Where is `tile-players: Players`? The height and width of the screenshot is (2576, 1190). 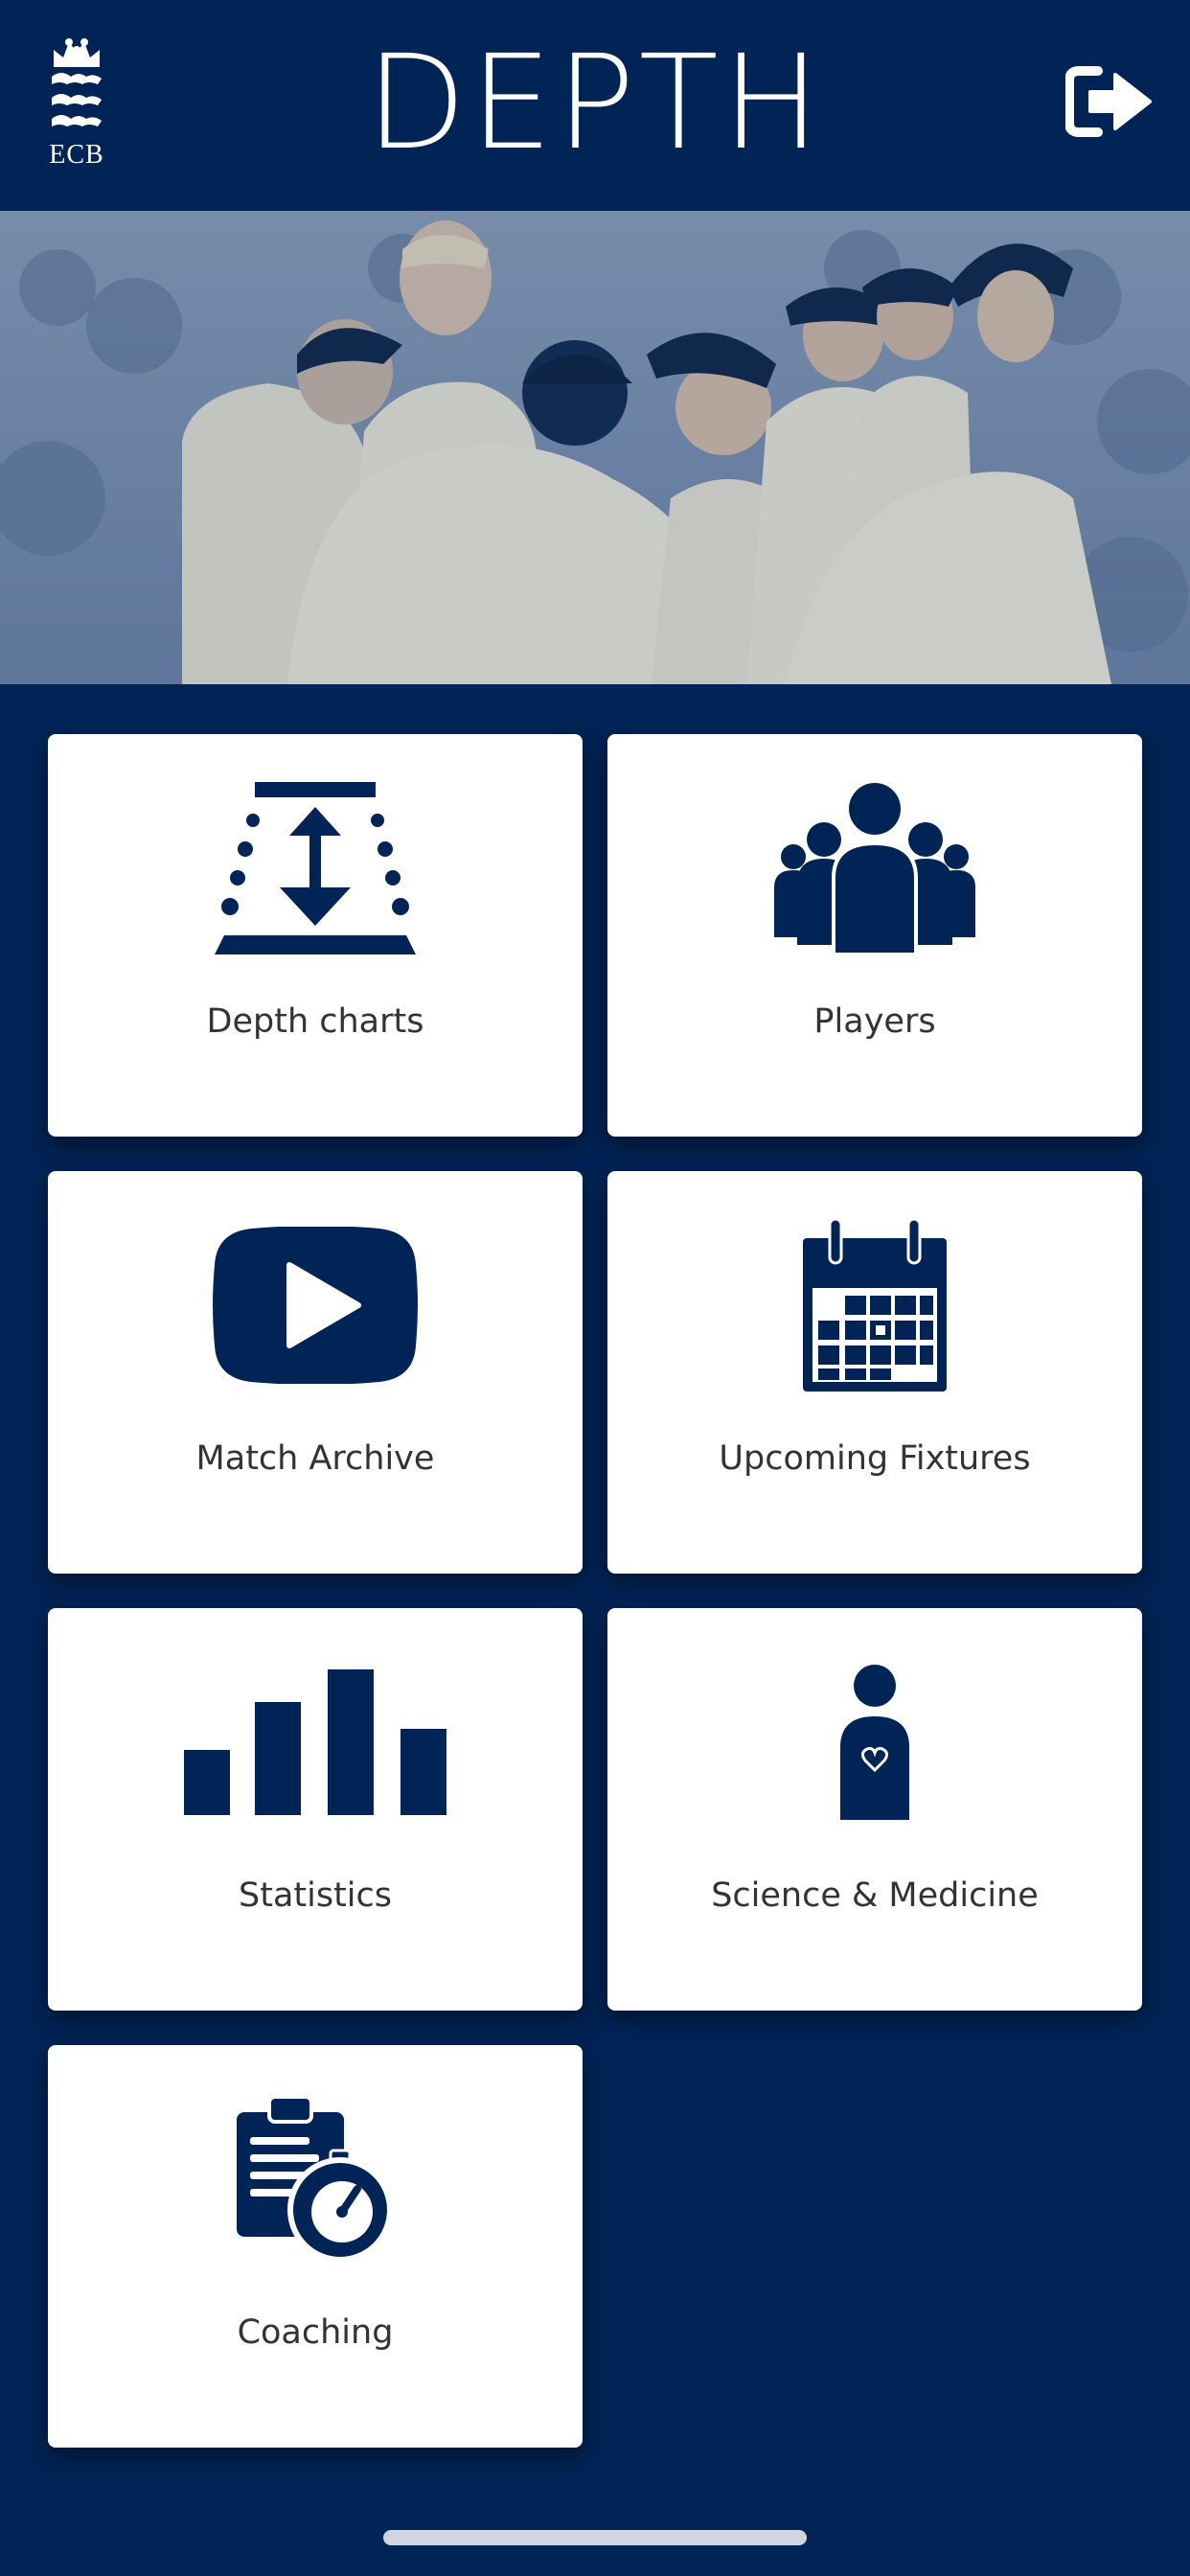 tile-players: Players is located at coordinates (874, 935).